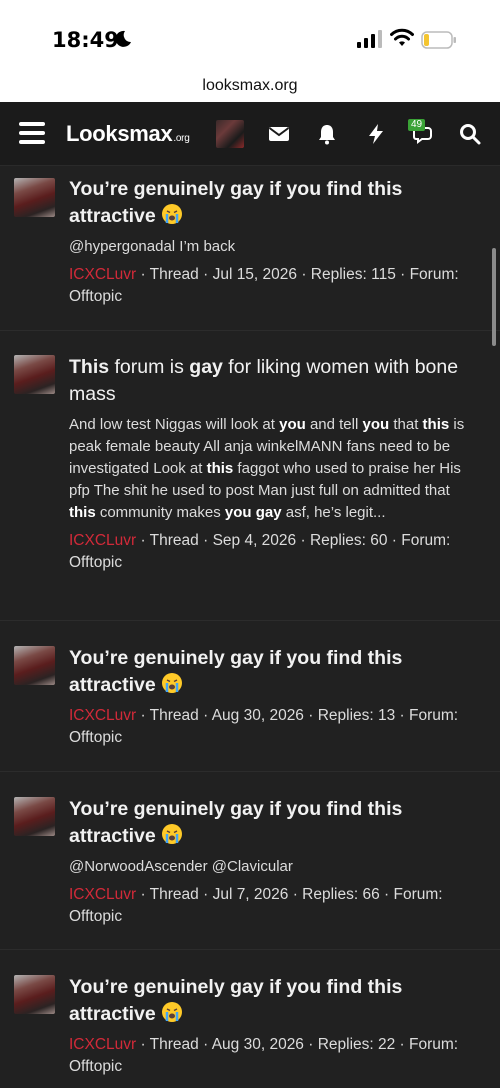 Image resolution: width=500 pixels, height=1088 pixels. What do you see at coordinates (32, 133) in the screenshot?
I see `menu-icon` at bounding box center [32, 133].